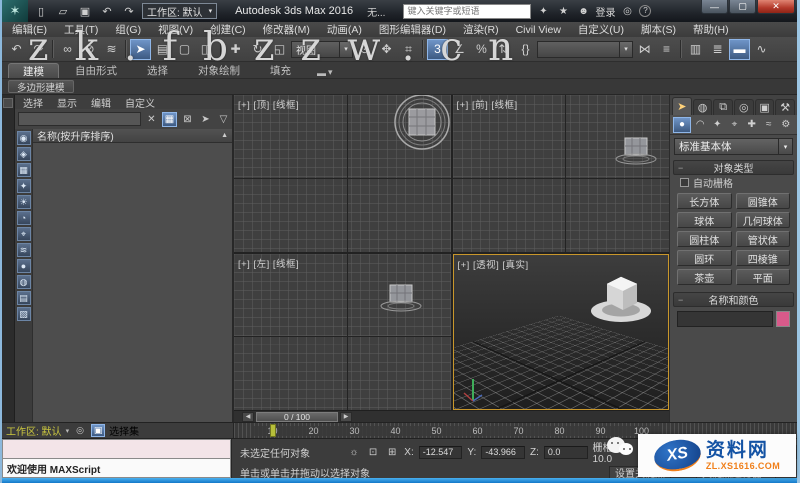 The width and height of the screenshot is (800, 483). I want to click on menu-scripting: 脚本(S), so click(658, 29).